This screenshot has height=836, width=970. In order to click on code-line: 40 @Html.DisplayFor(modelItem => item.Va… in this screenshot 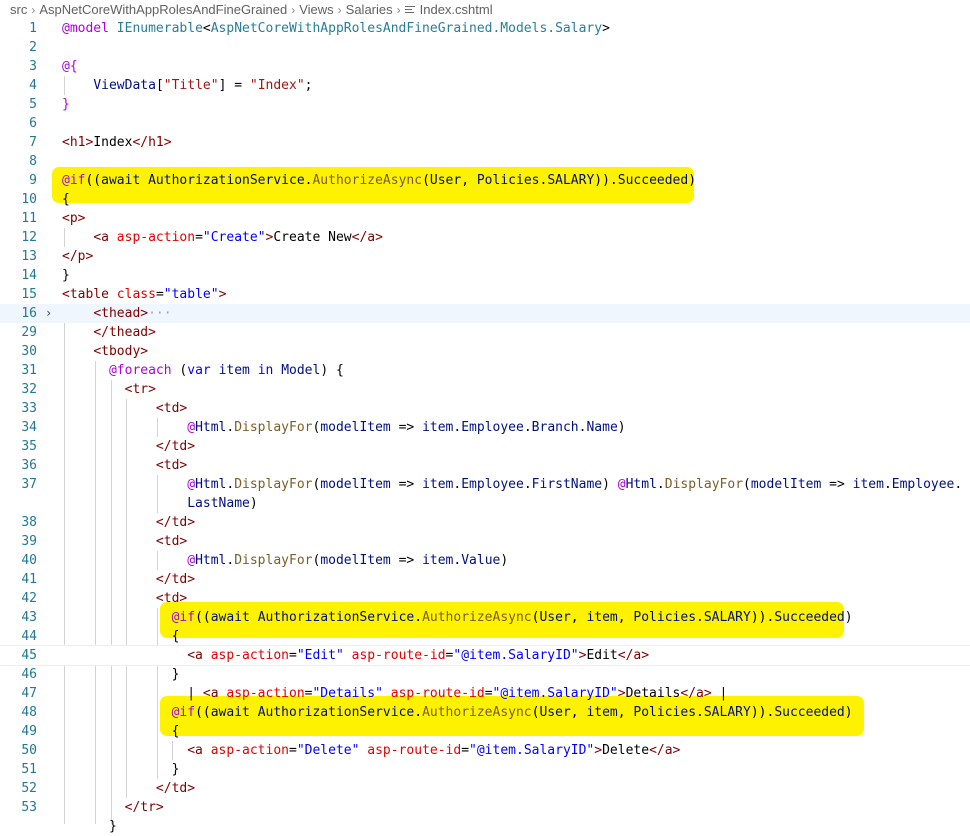, I will do `click(485, 560)`.